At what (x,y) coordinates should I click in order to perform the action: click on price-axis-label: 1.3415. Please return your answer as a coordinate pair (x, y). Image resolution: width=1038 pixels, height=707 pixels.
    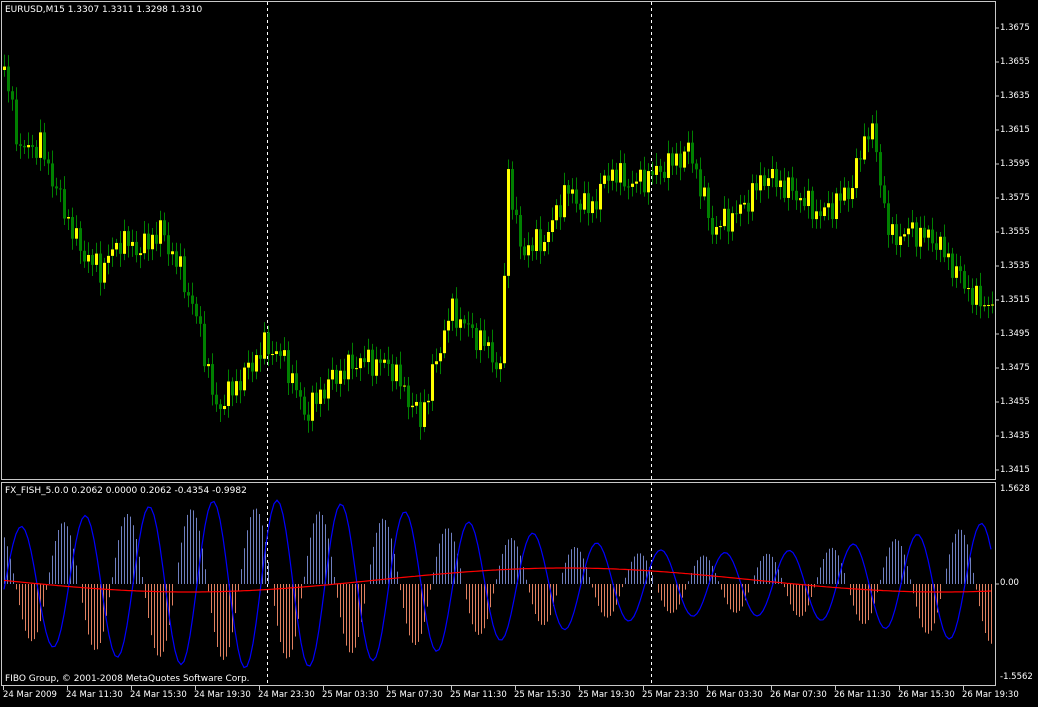
    Looking at the image, I should click on (1015, 470).